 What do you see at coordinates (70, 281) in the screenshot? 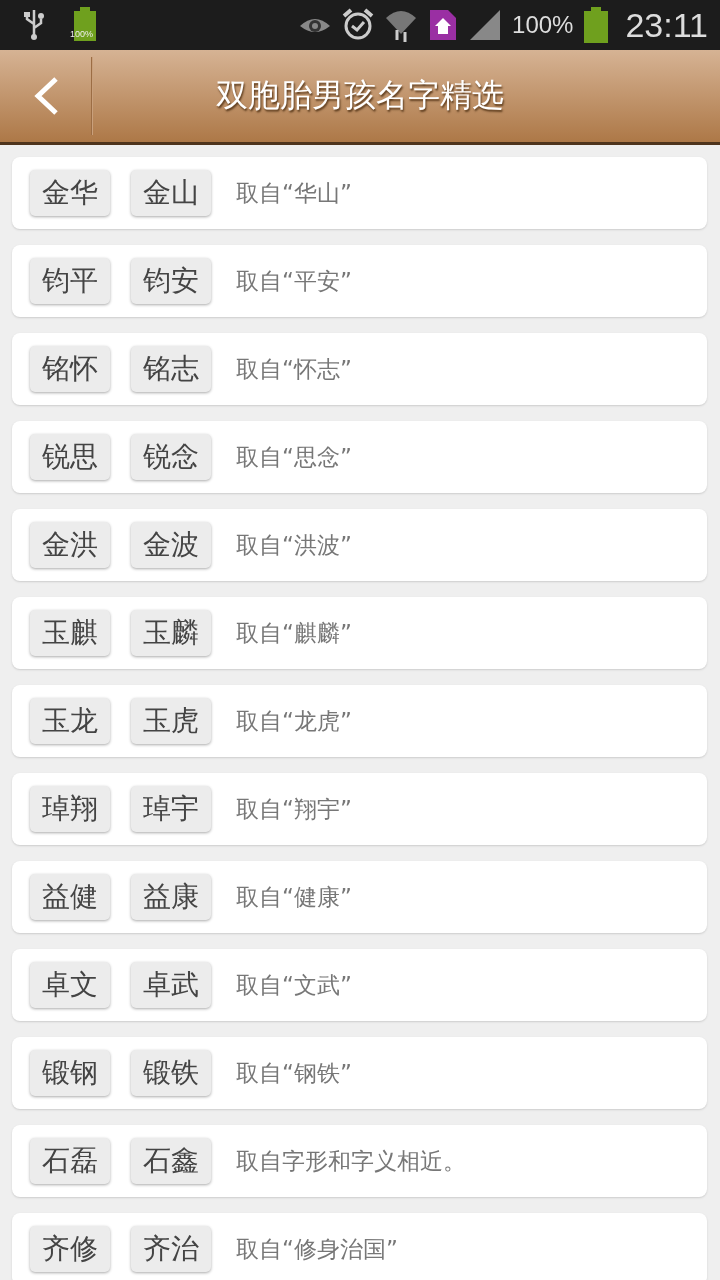
I see `name-tag: 钧平` at bounding box center [70, 281].